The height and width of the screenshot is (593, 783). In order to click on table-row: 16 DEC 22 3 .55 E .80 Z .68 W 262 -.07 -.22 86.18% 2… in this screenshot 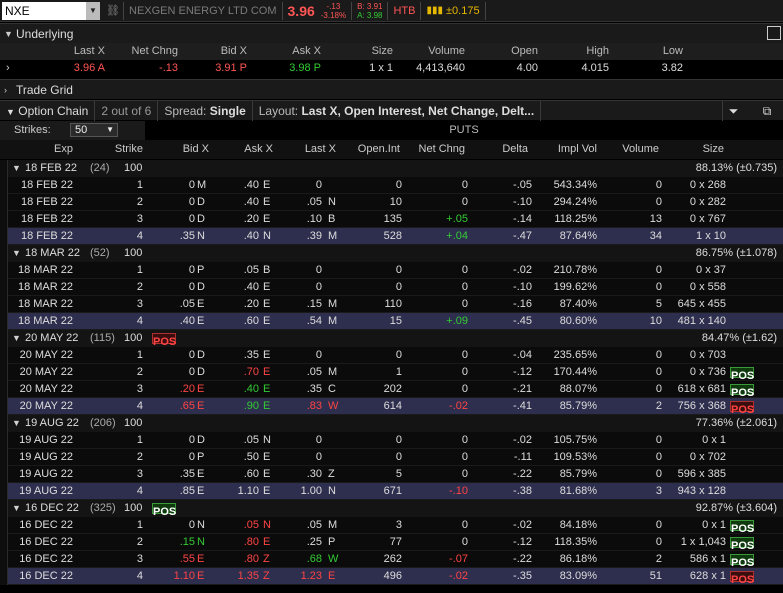, I will do `click(395, 560)`.